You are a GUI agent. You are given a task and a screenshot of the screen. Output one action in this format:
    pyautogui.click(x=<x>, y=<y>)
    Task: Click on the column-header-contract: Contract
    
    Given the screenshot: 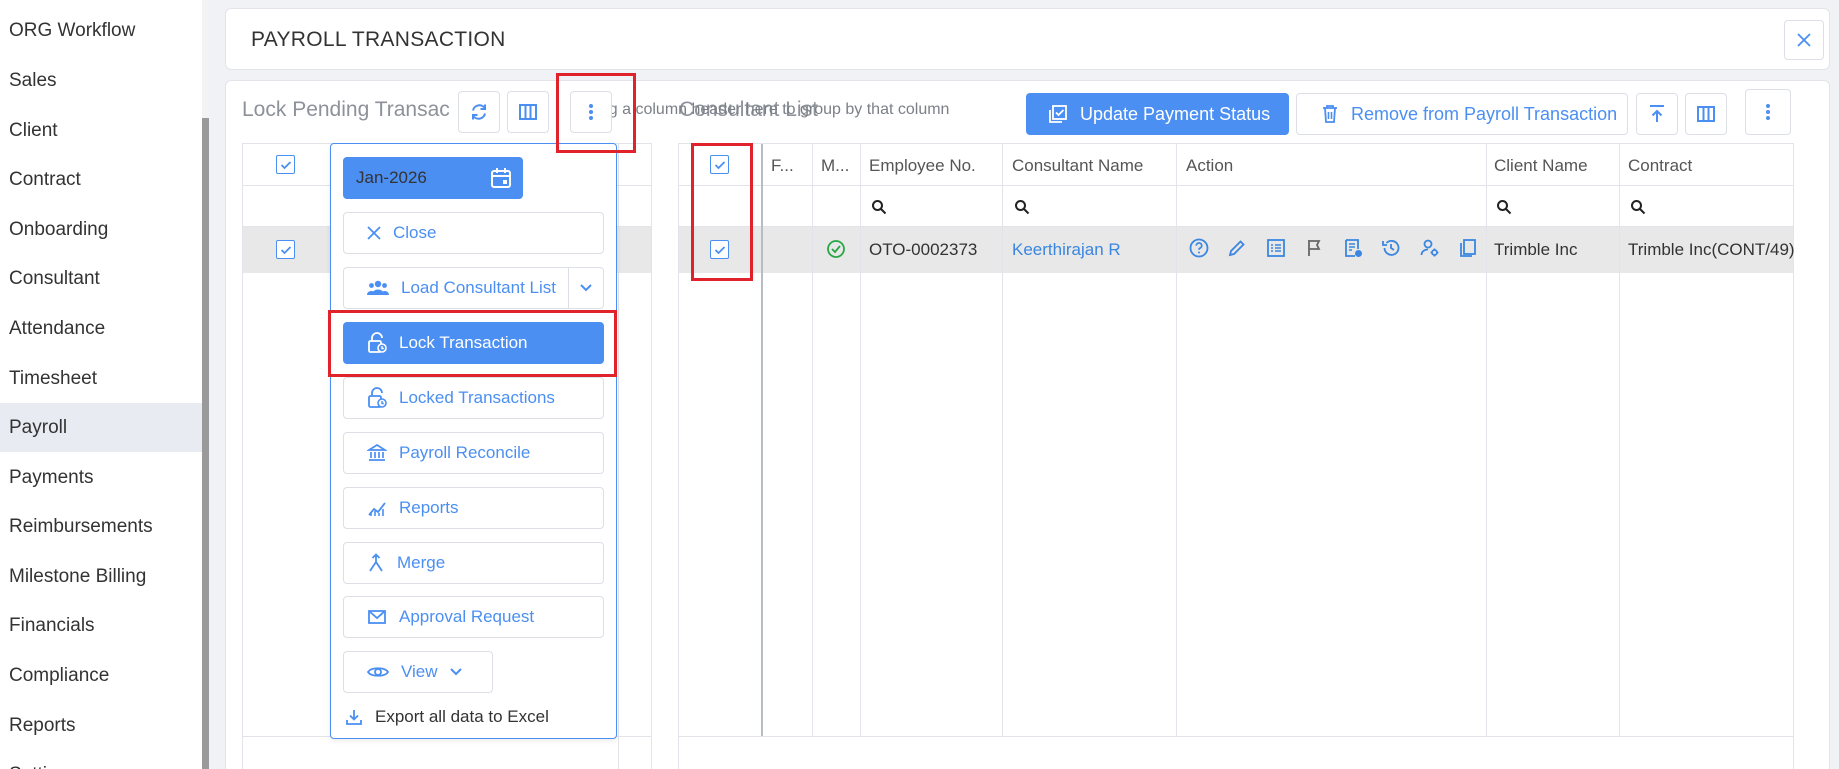 What is the action you would take?
    pyautogui.click(x=1660, y=166)
    